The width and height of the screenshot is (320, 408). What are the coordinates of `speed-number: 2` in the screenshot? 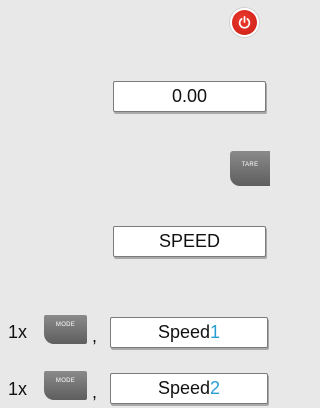 It's located at (215, 388).